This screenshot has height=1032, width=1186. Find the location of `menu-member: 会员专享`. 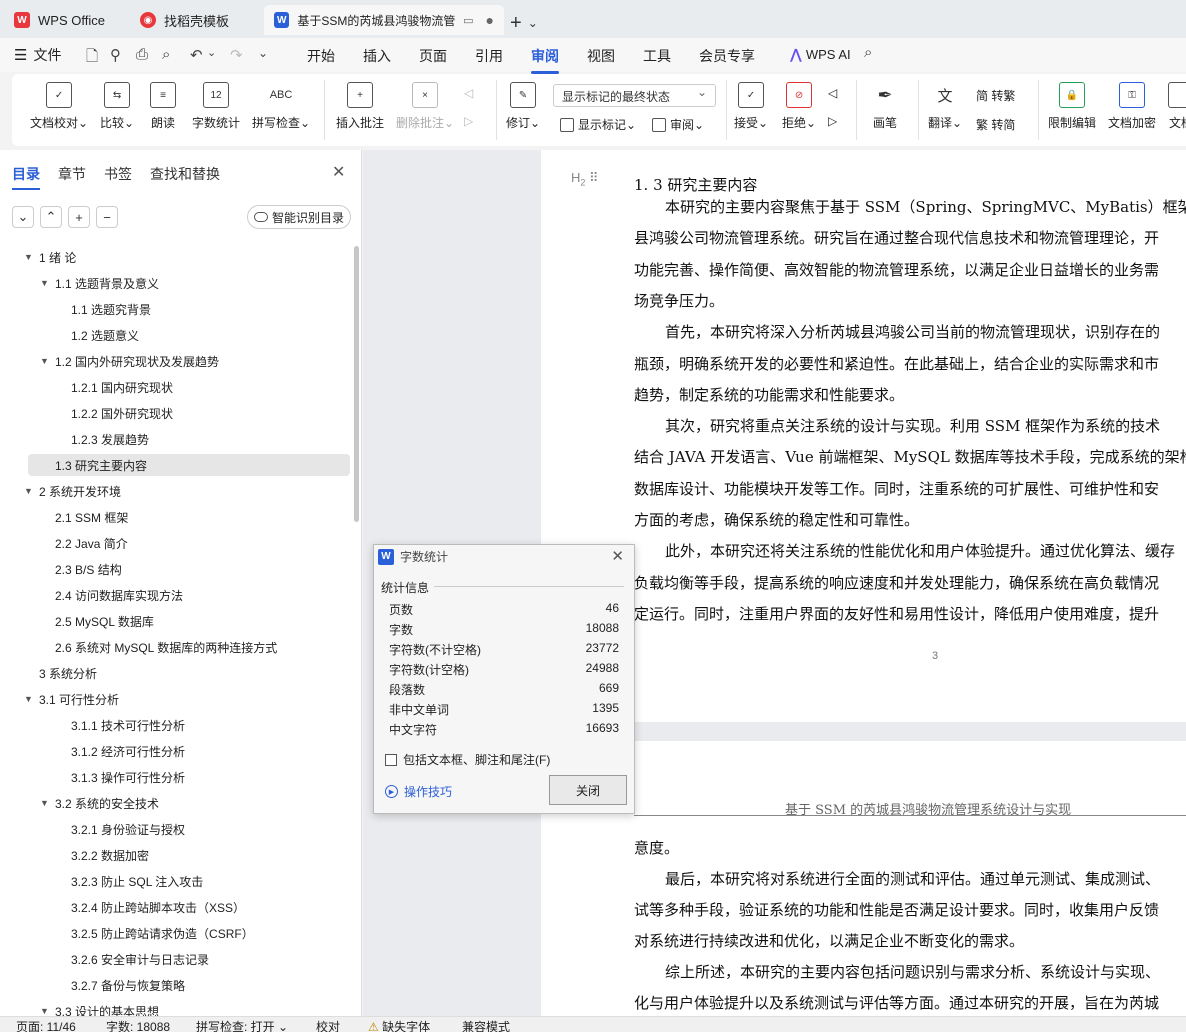

menu-member: 会员专享 is located at coordinates (727, 56).